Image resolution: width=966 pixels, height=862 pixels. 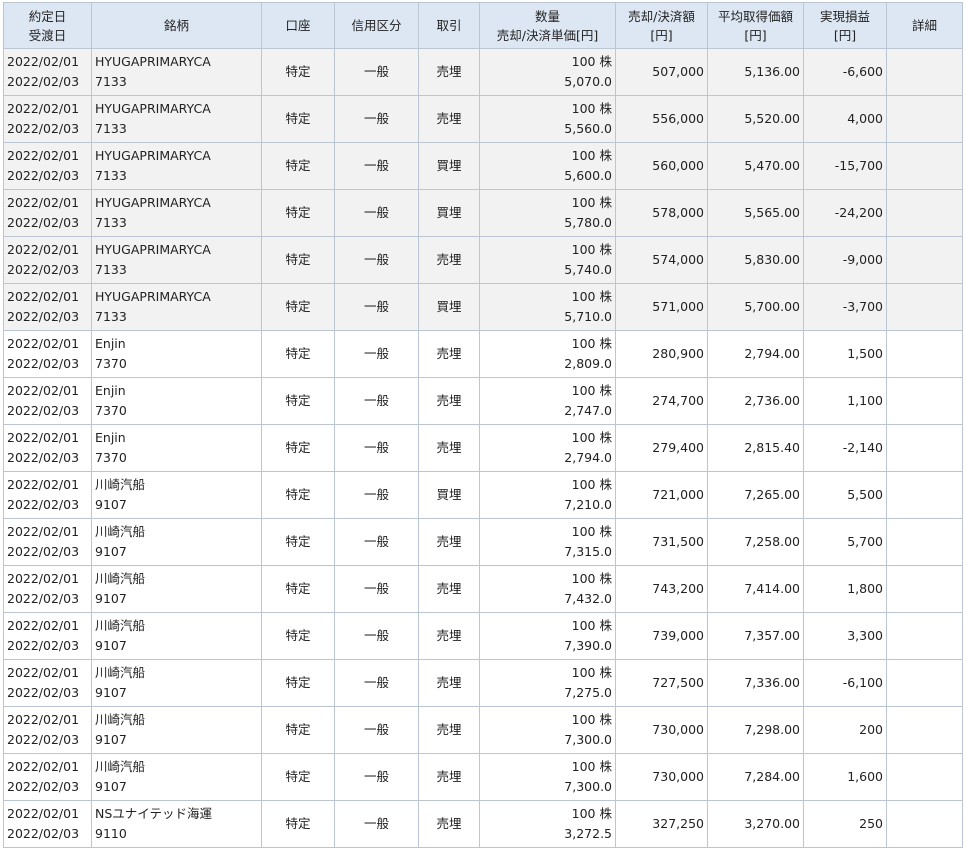 I want to click on security-name: NSユナイテッド海運, so click(x=154, y=813).